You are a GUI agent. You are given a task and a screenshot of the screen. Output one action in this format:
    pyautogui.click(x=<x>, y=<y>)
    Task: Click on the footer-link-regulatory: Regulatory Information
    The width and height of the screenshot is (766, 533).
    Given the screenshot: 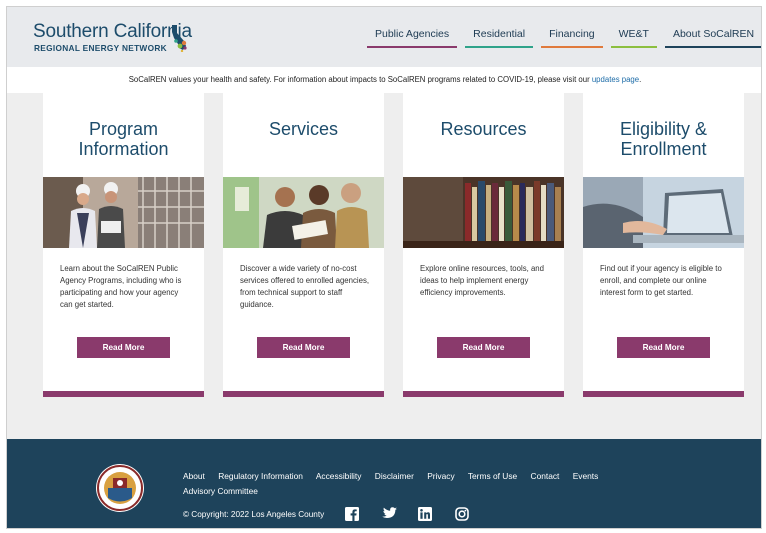 What is the action you would take?
    pyautogui.click(x=260, y=476)
    